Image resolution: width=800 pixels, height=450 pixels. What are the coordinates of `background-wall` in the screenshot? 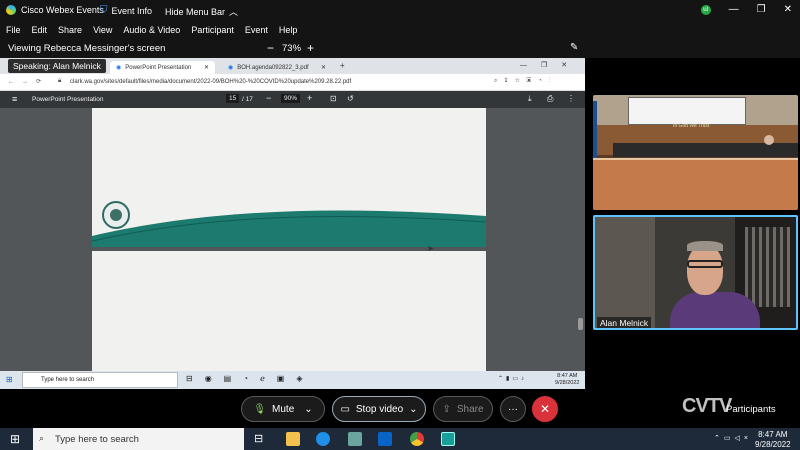 It's located at (625, 272).